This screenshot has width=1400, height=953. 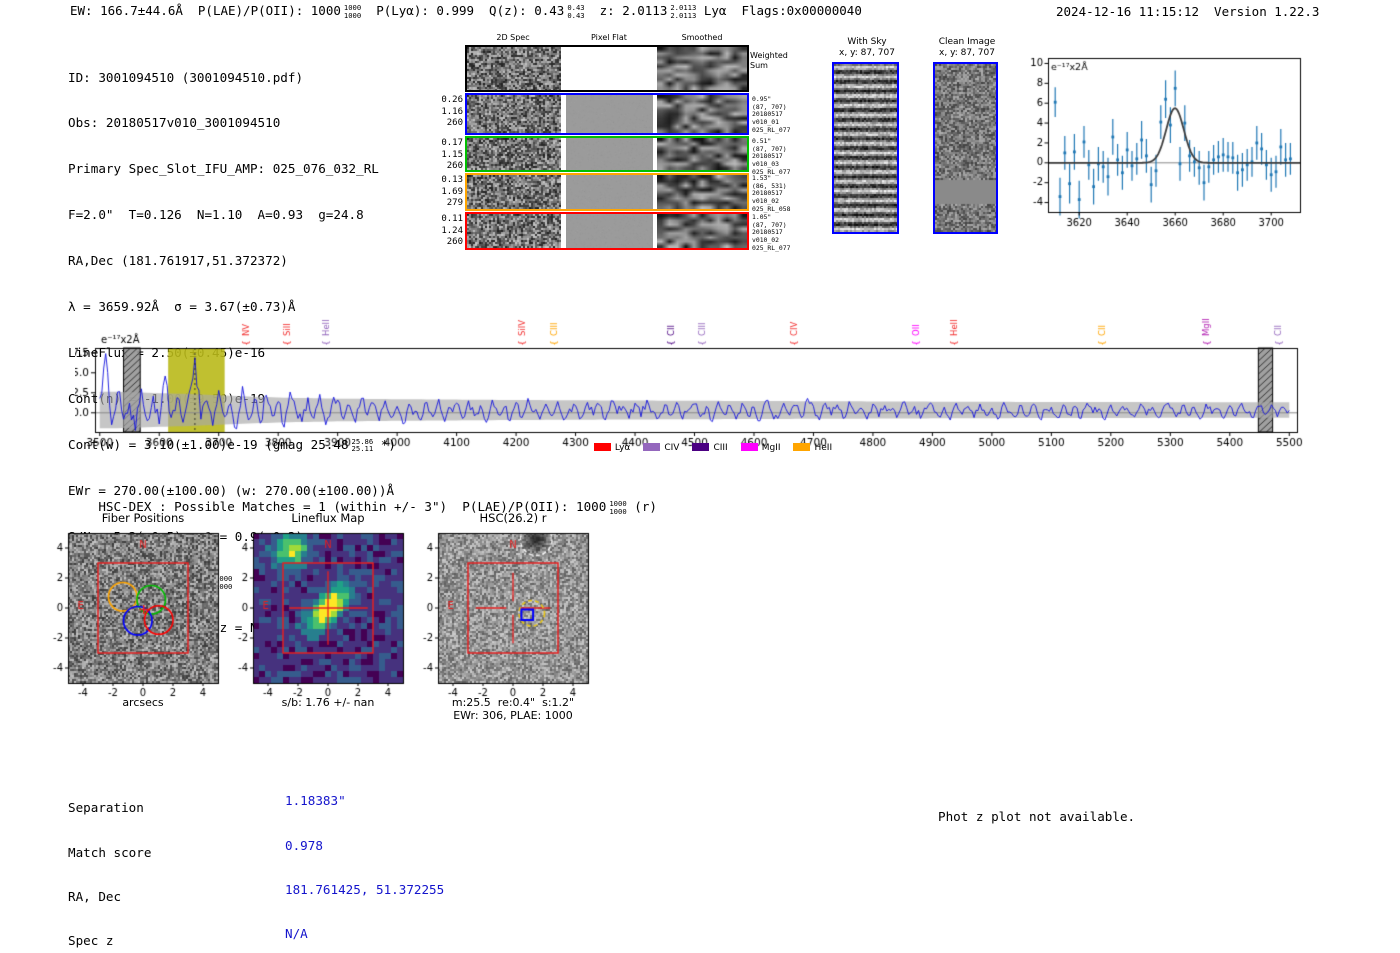 What do you see at coordinates (91, 940) in the screenshot?
I see `match-row-label: Spec z` at bounding box center [91, 940].